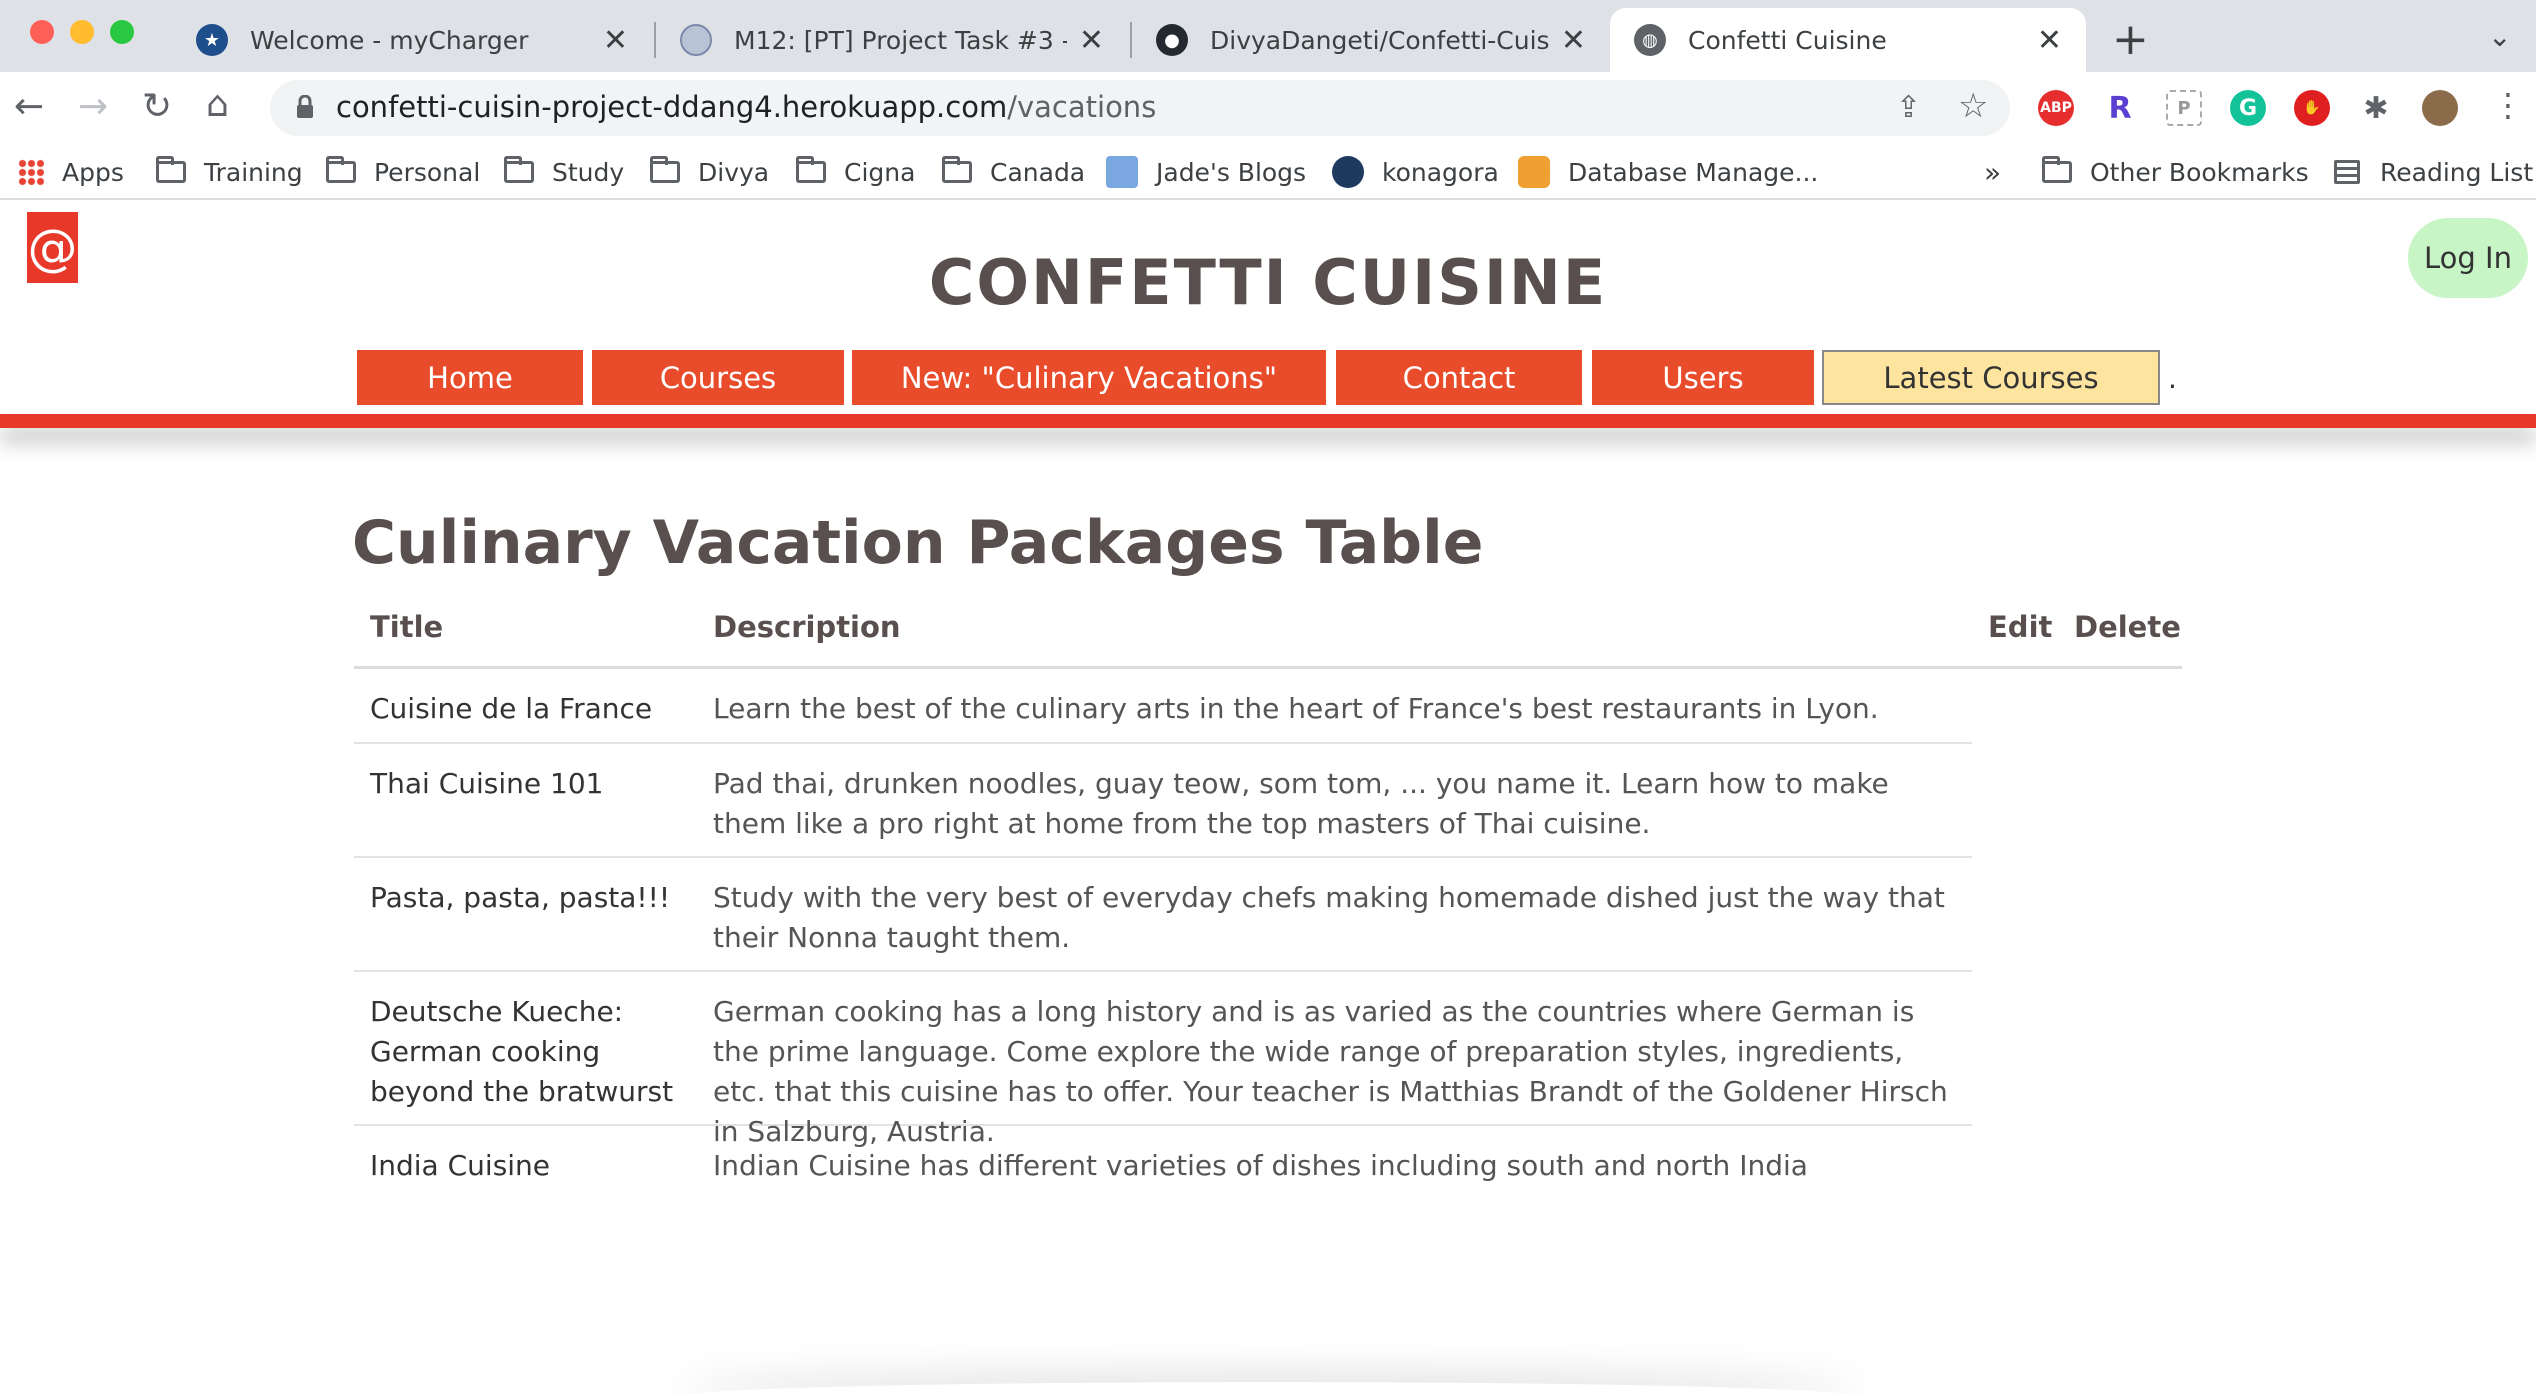  Describe the element at coordinates (1268, 282) in the screenshot. I see `site-title: CONFETTI CUISINE` at that location.